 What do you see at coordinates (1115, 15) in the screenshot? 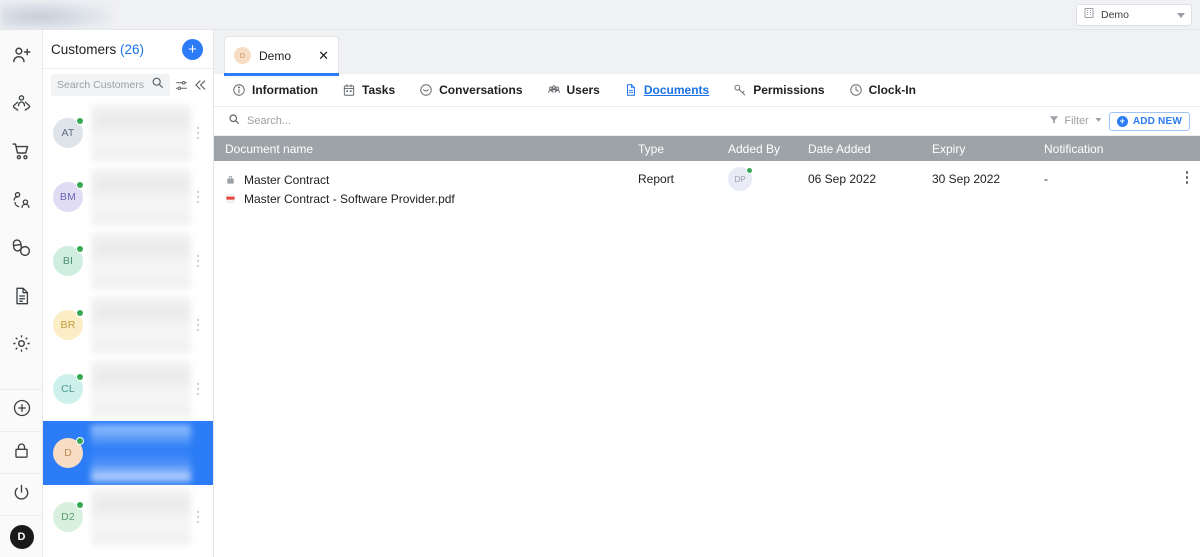
I see `org-selector-label: Demo` at bounding box center [1115, 15].